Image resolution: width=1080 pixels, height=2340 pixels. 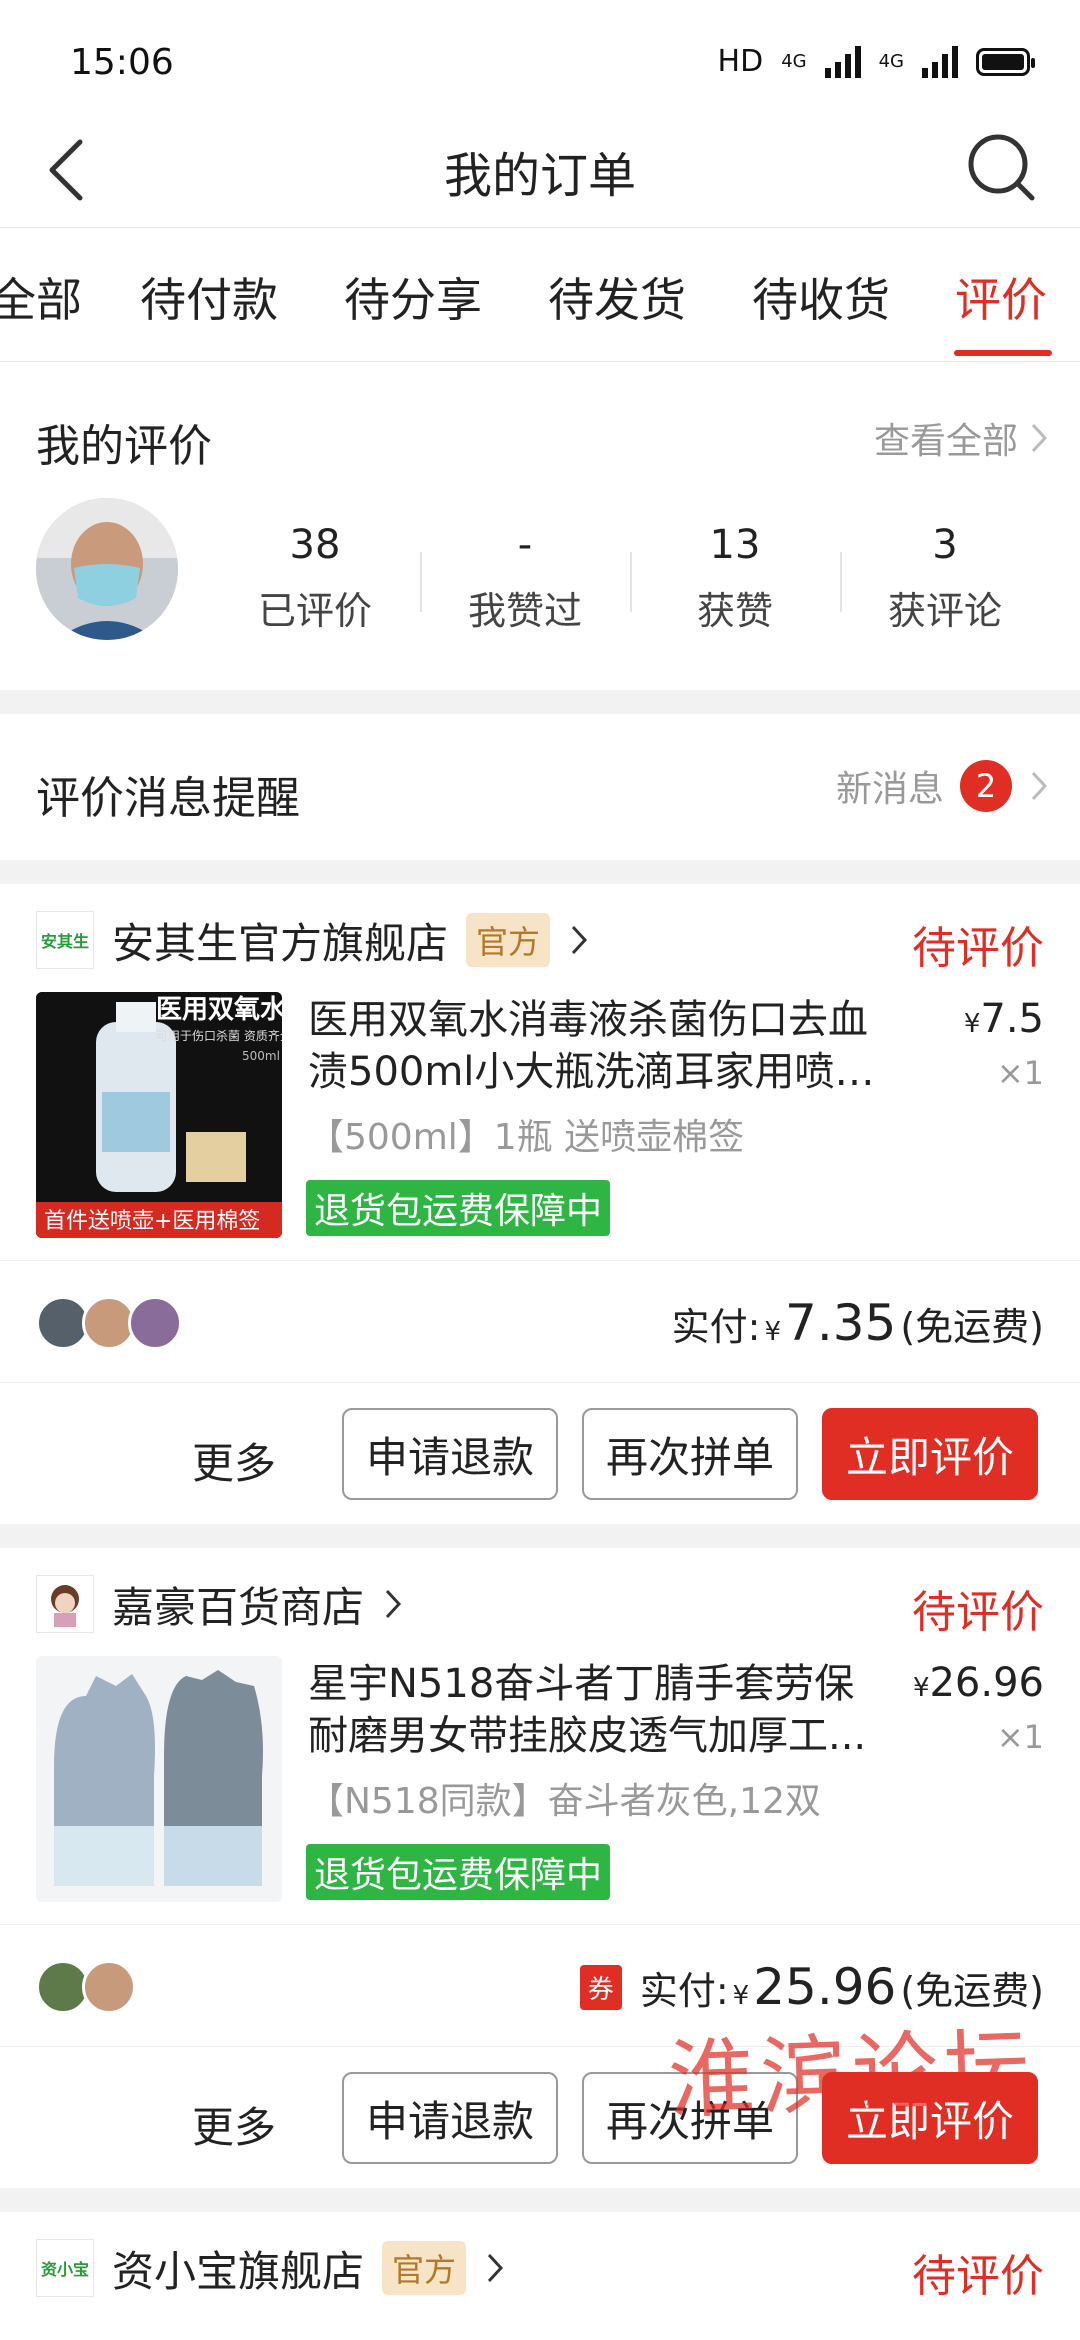 I want to click on official-badge: 官方, so click(x=424, y=2268).